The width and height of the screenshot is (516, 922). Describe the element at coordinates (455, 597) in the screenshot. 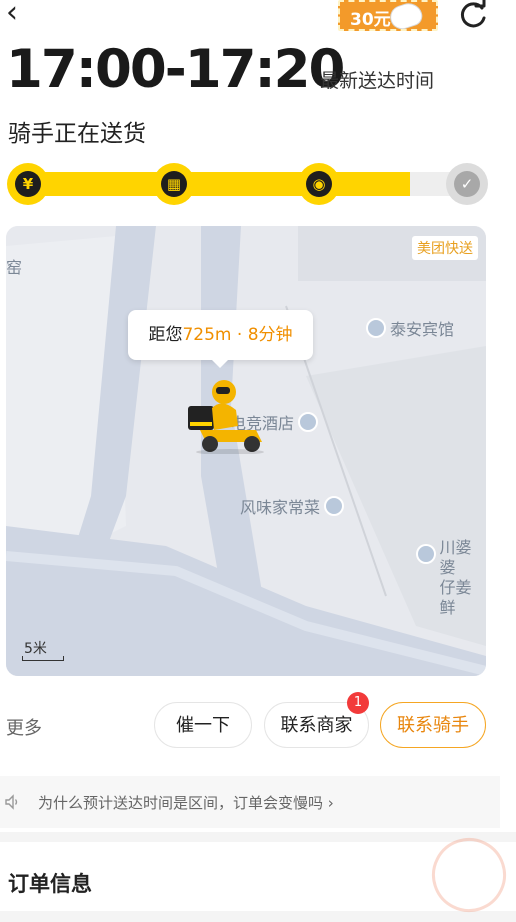

I see `poi-label: 仔姜鲜` at that location.